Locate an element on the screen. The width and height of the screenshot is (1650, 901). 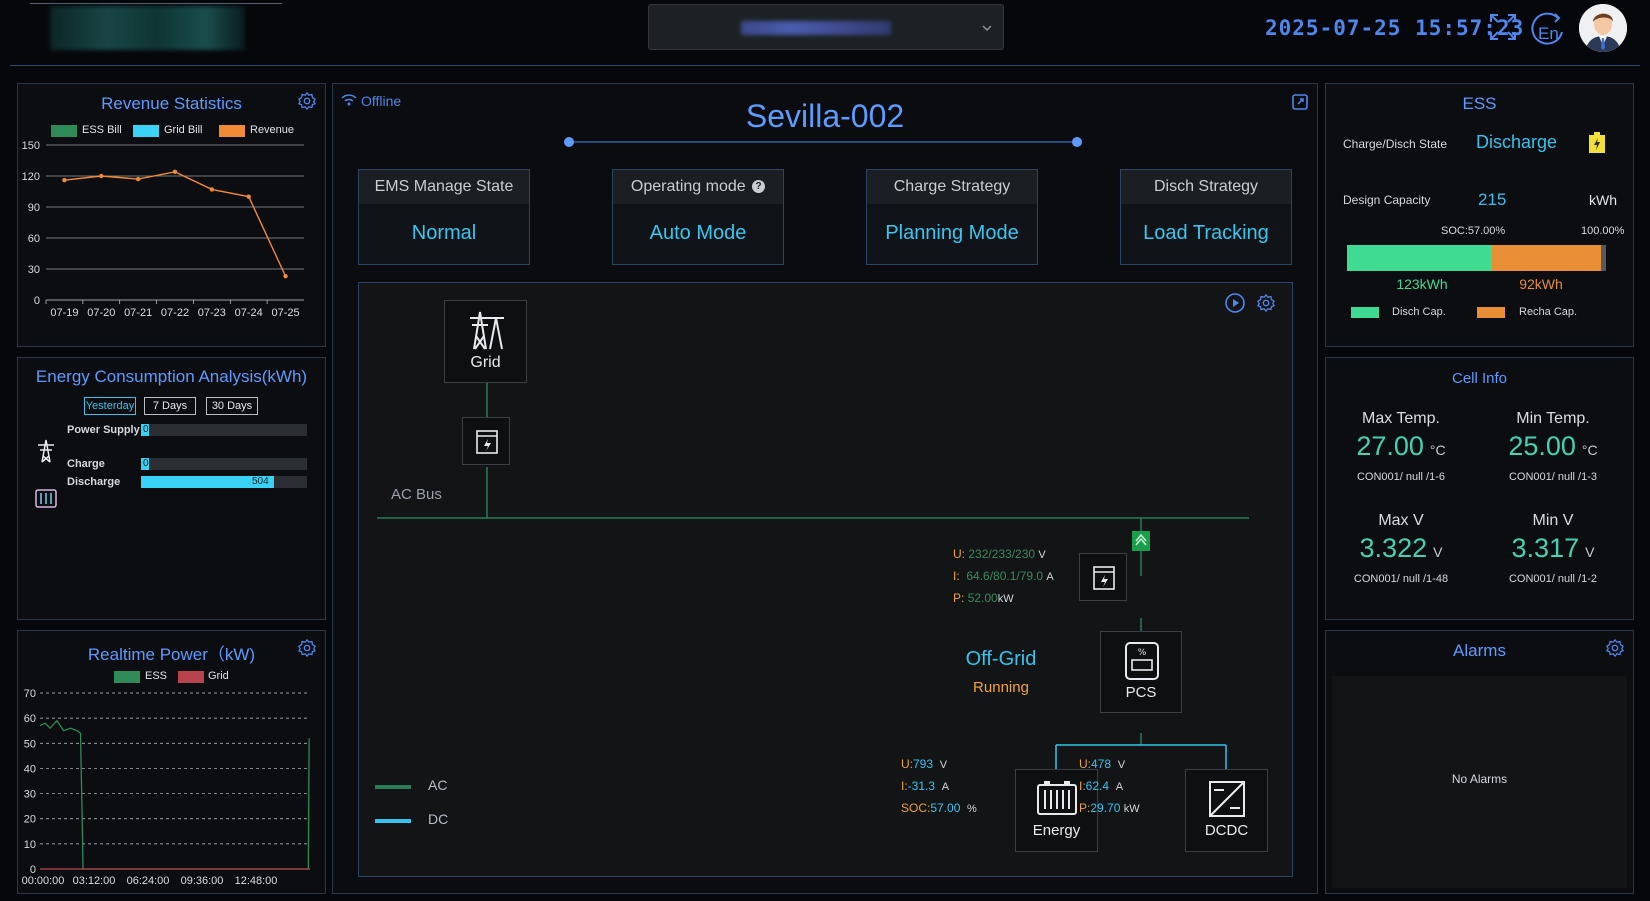
legend-ess-bill: ESS Bill is located at coordinates (102, 130).